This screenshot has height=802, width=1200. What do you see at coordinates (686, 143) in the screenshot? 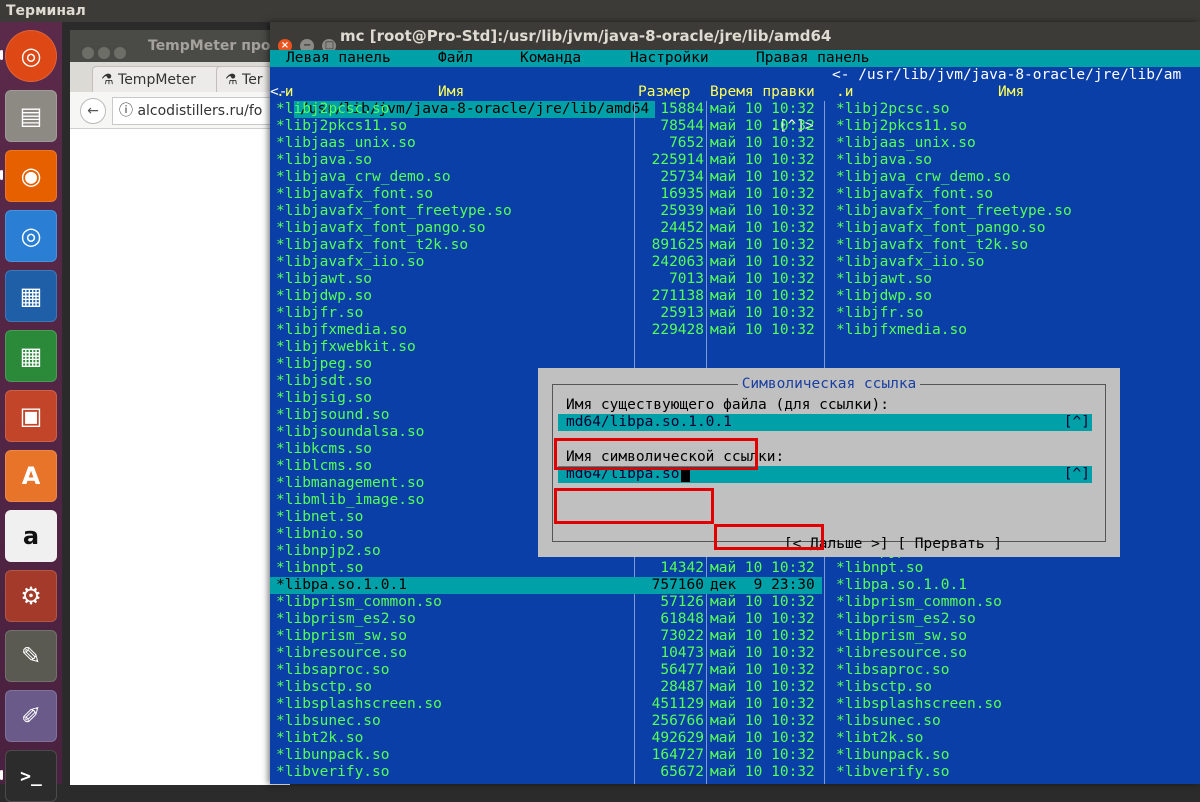
I see `file-size: 7652` at bounding box center [686, 143].